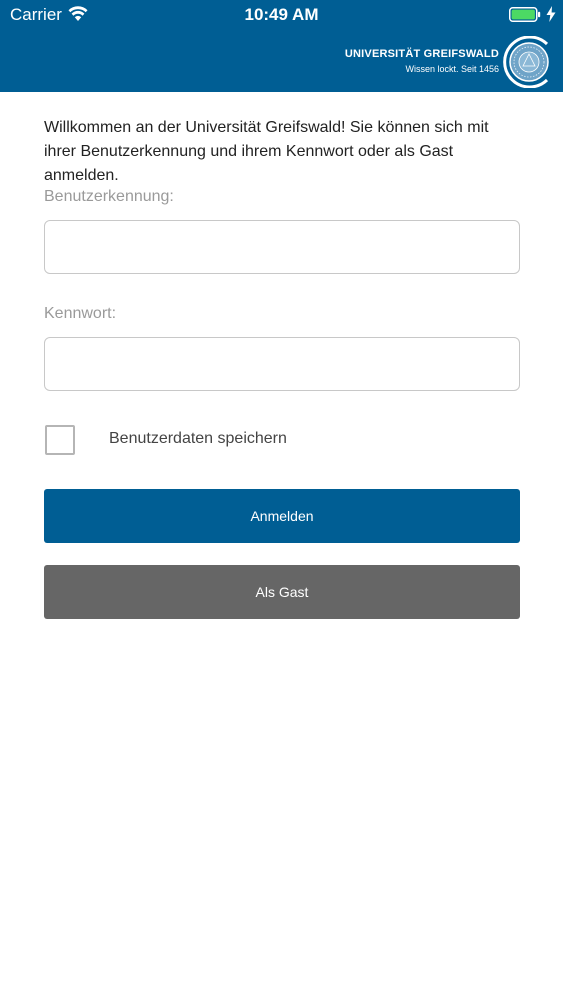 This screenshot has height=1000, width=563. What do you see at coordinates (421, 54) in the screenshot?
I see `university-name: UNIVERSITÄT GREIFSWALD` at bounding box center [421, 54].